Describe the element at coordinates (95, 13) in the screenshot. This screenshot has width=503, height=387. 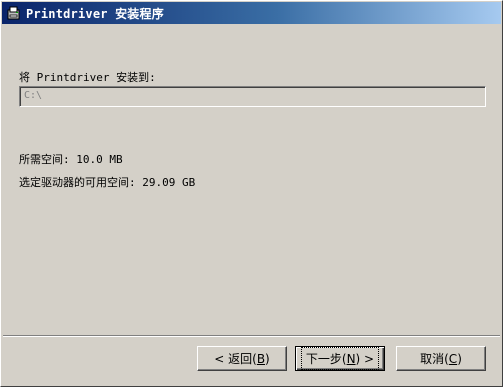
I see `window-title: Printdriver 安装程序` at that location.